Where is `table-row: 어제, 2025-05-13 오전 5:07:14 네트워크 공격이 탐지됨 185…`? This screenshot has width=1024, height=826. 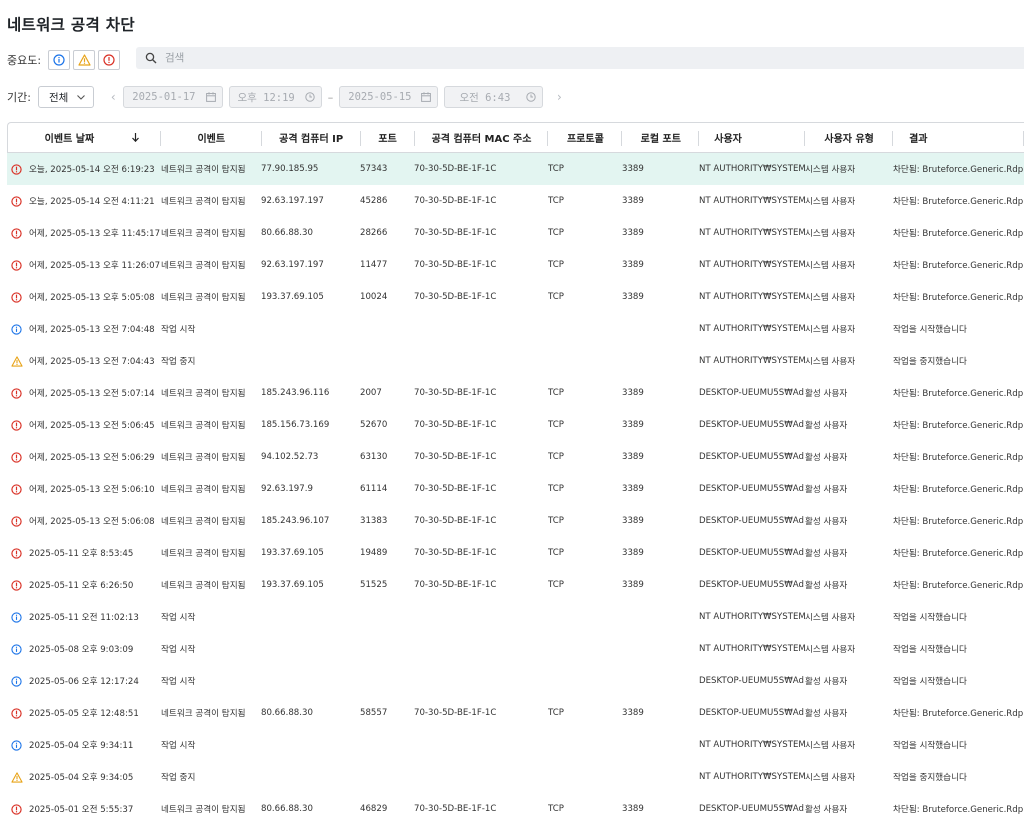
table-row: 어제, 2025-05-13 오전 5:07:14 네트워크 공격이 탐지됨 185… is located at coordinates (515, 393).